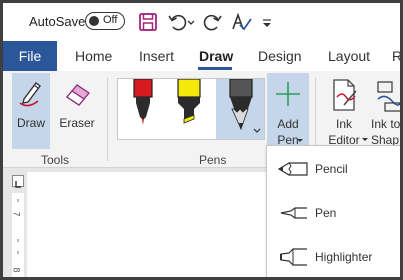 The height and width of the screenshot is (280, 403). Describe the element at coordinates (78, 95) in the screenshot. I see `eraser-icon` at that location.